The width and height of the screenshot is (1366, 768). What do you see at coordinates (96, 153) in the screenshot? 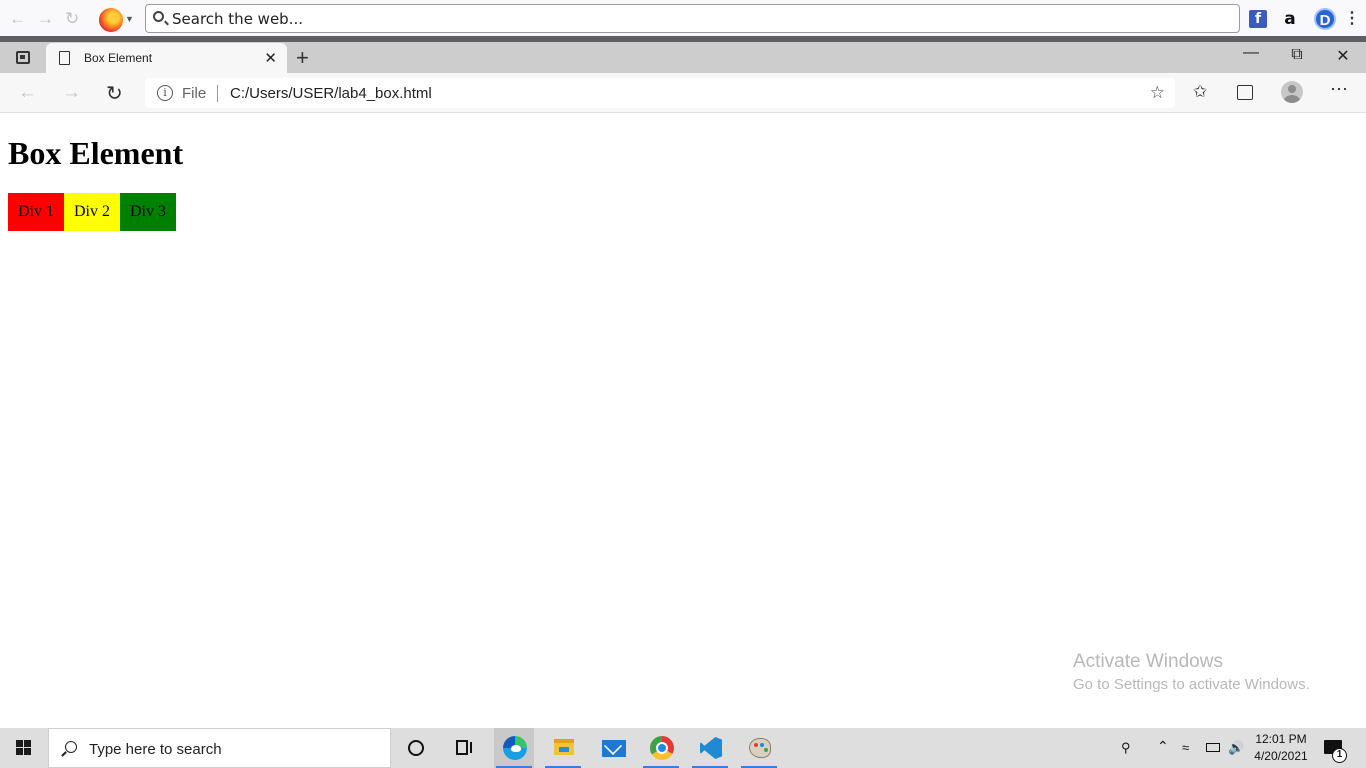
I see `page-title: Box Element` at bounding box center [96, 153].